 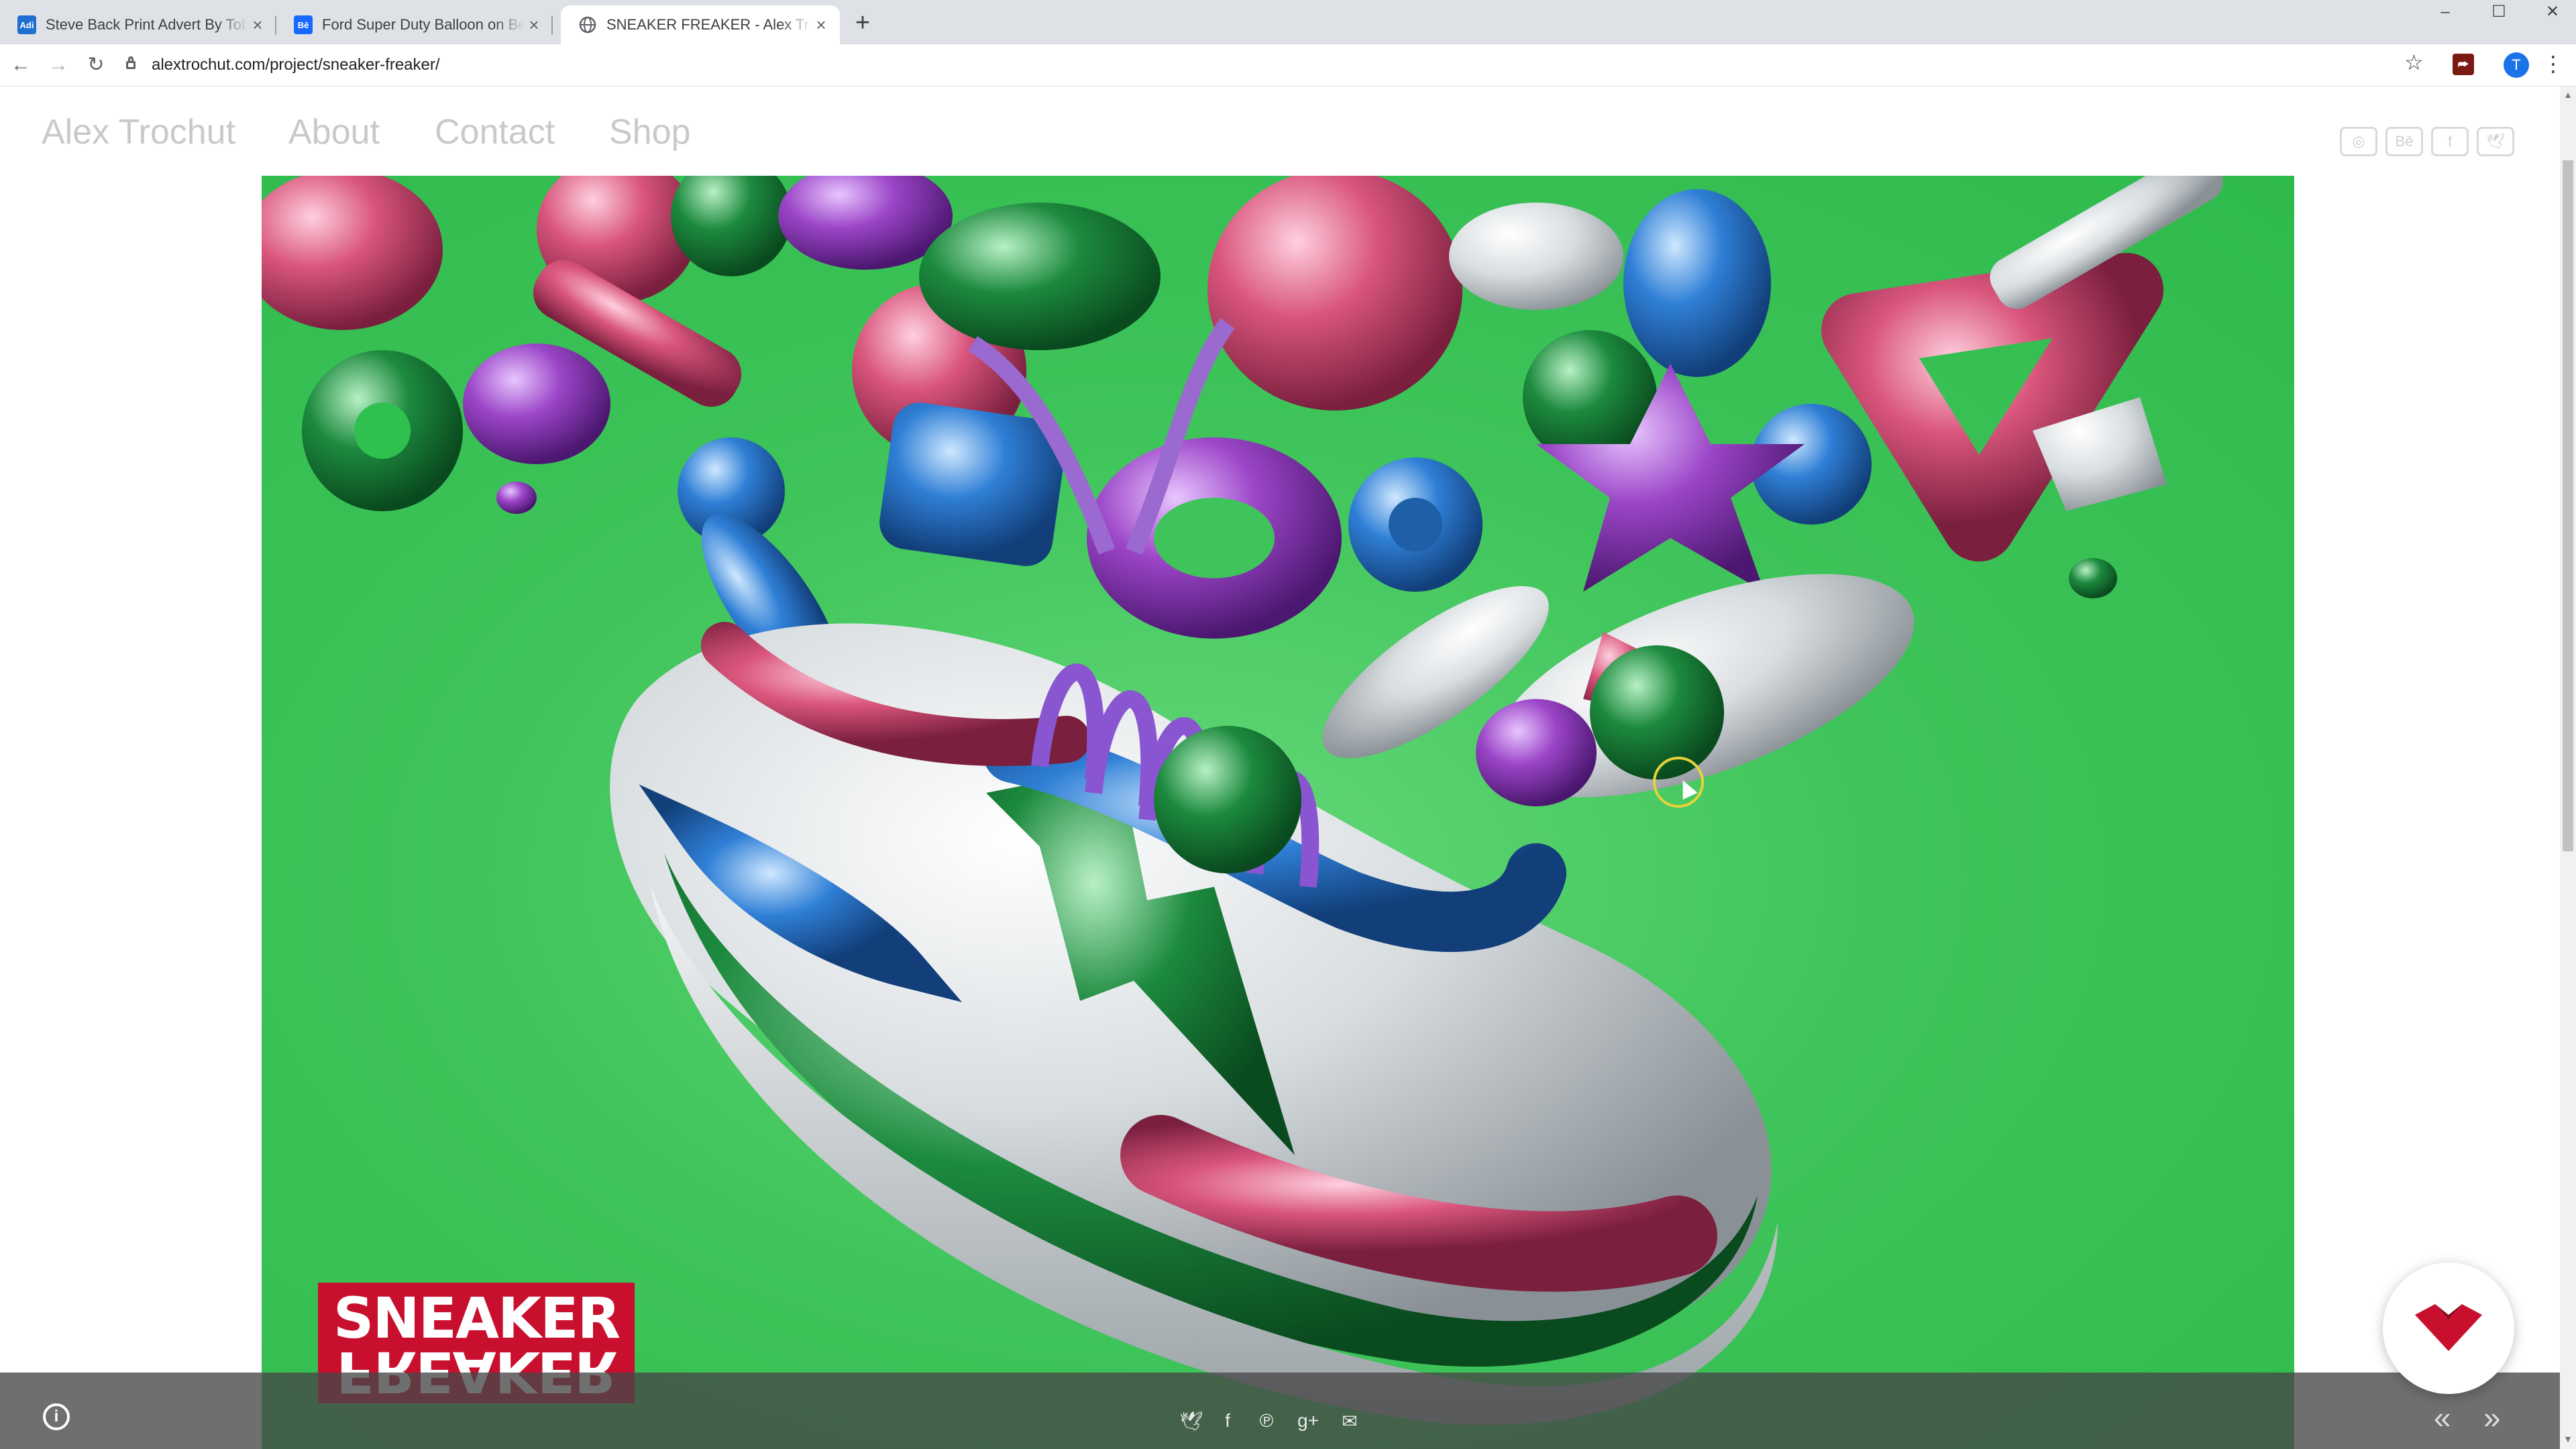 I want to click on browser-menu-icon: ⋮, so click(x=2553, y=63).